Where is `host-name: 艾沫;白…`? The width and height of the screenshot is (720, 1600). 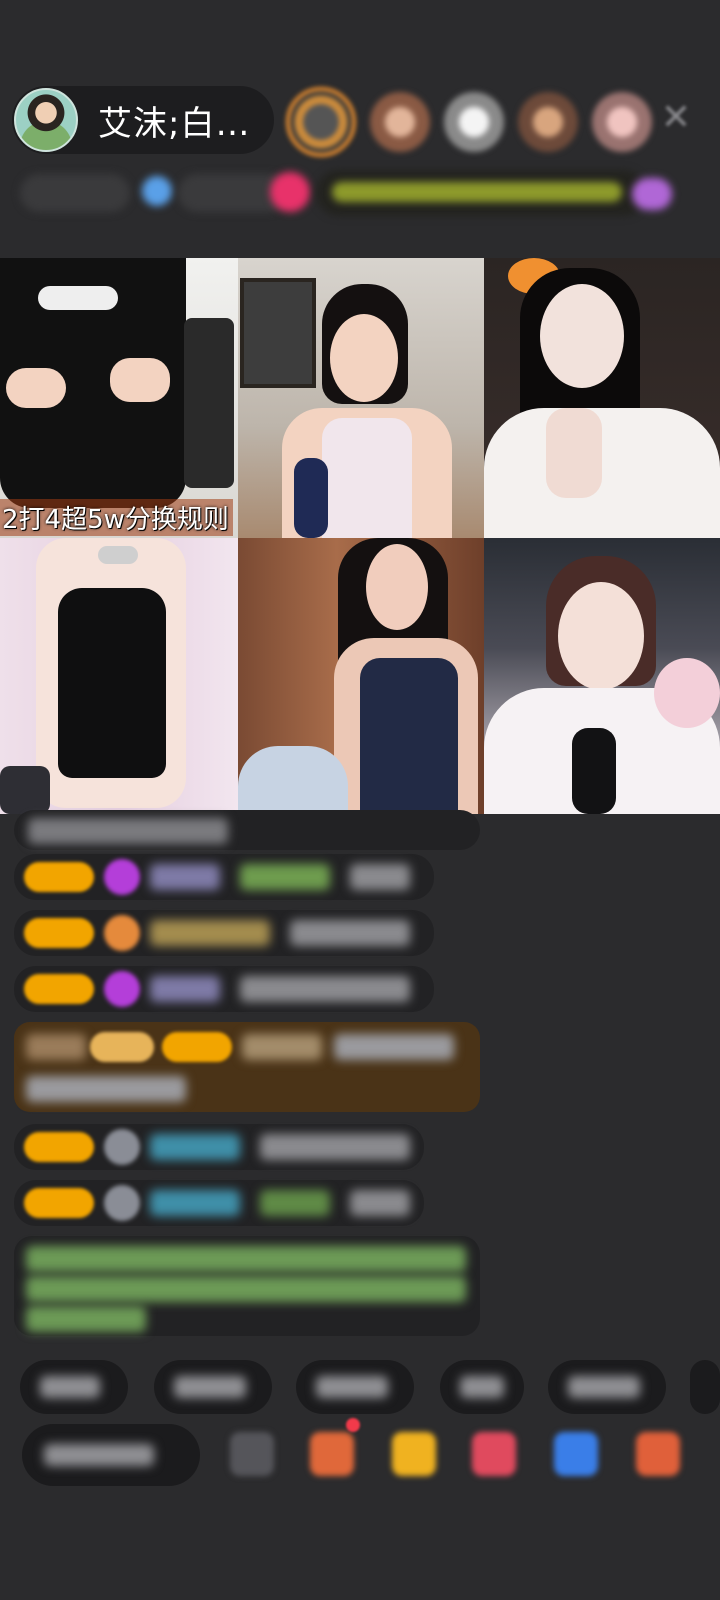
host-name: 艾沫;白… is located at coordinates (174, 123).